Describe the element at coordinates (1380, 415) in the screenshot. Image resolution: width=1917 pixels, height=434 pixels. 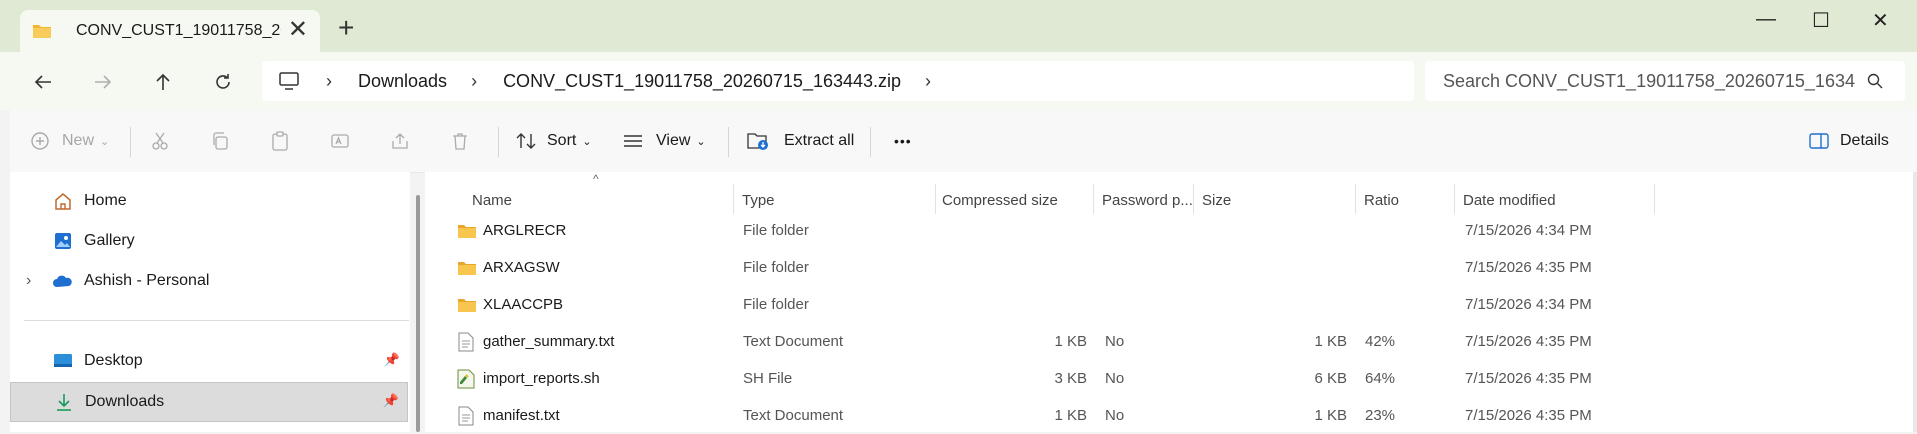
I see `compression-ratio: 23%` at that location.